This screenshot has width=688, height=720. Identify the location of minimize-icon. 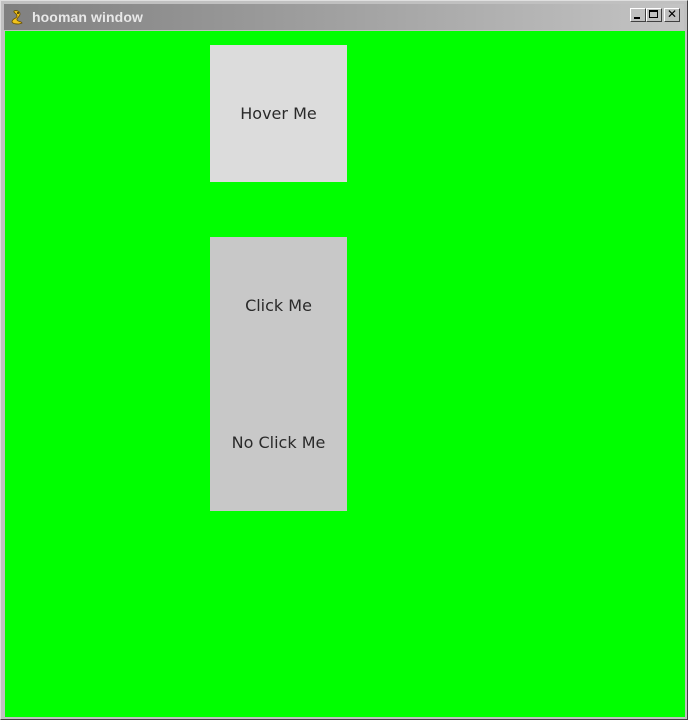
(637, 18).